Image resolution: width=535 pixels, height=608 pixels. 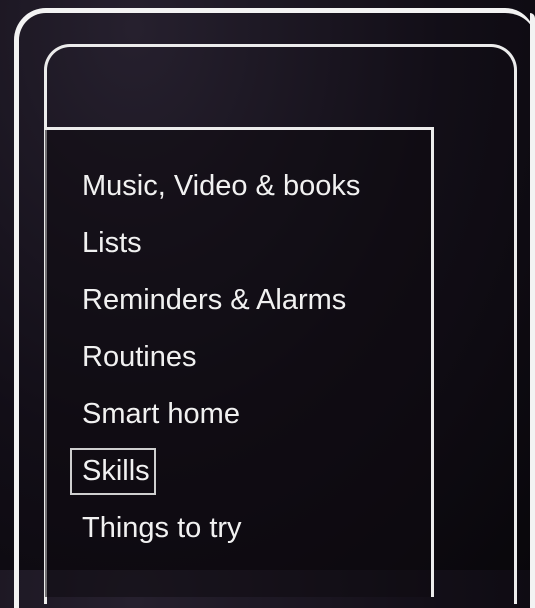 I want to click on menu-item-routines: Routines, so click(x=218, y=362).